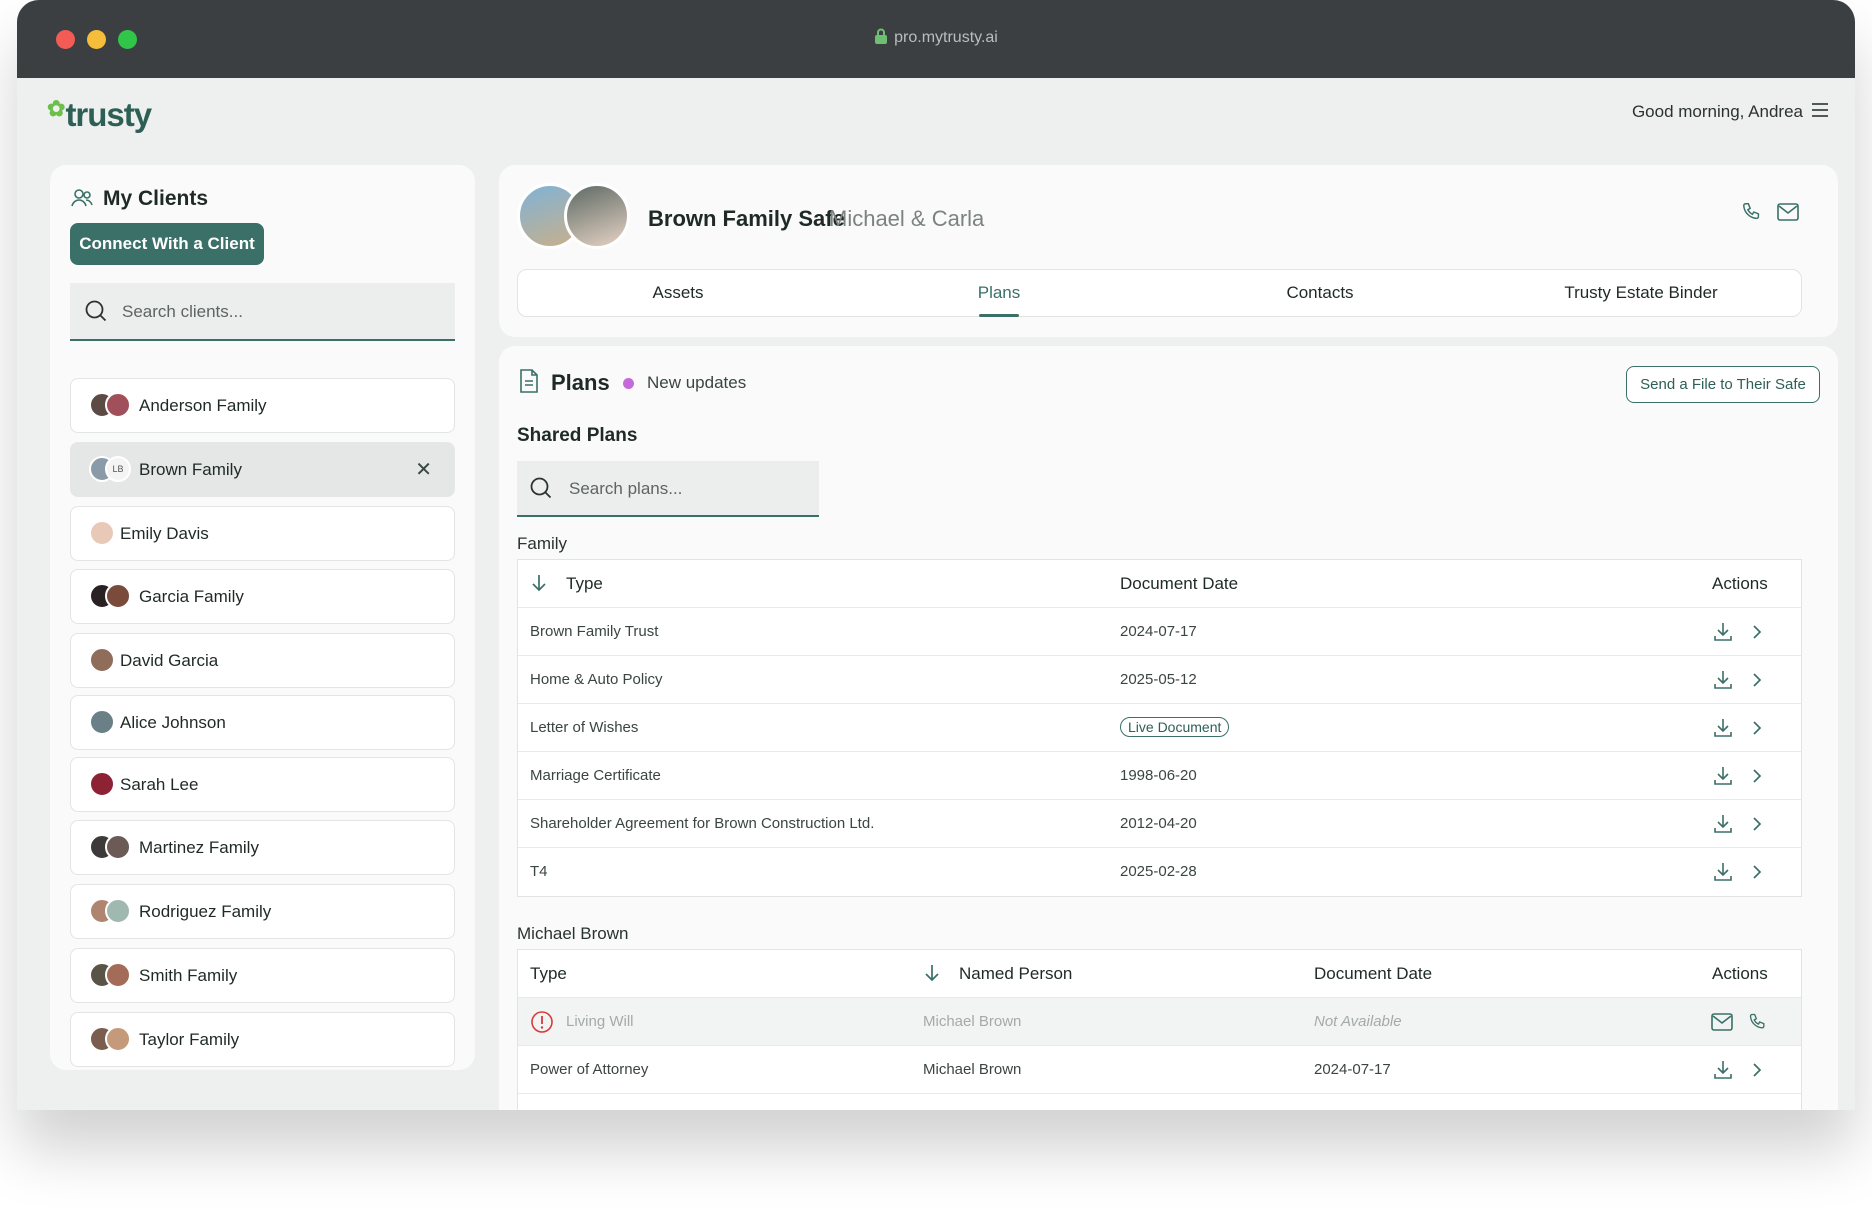 This screenshot has height=1212, width=1872. What do you see at coordinates (573, 933) in the screenshot?
I see `michael-group-label: Michael Brown` at bounding box center [573, 933].